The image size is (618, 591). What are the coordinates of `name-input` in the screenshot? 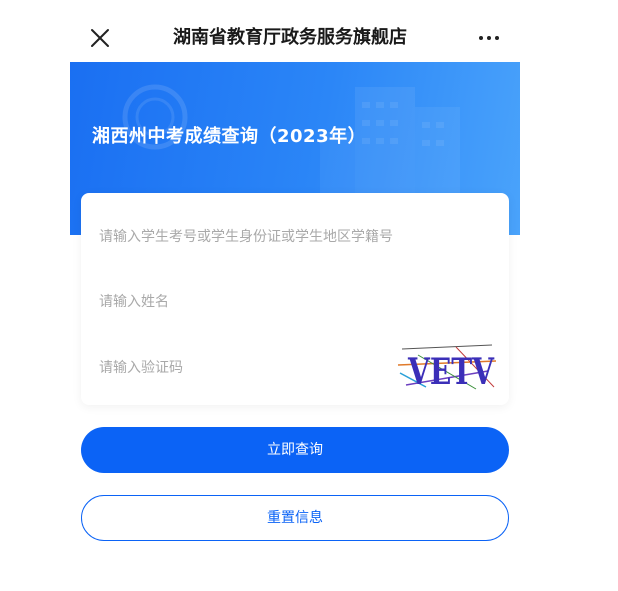 It's located at (249, 302).